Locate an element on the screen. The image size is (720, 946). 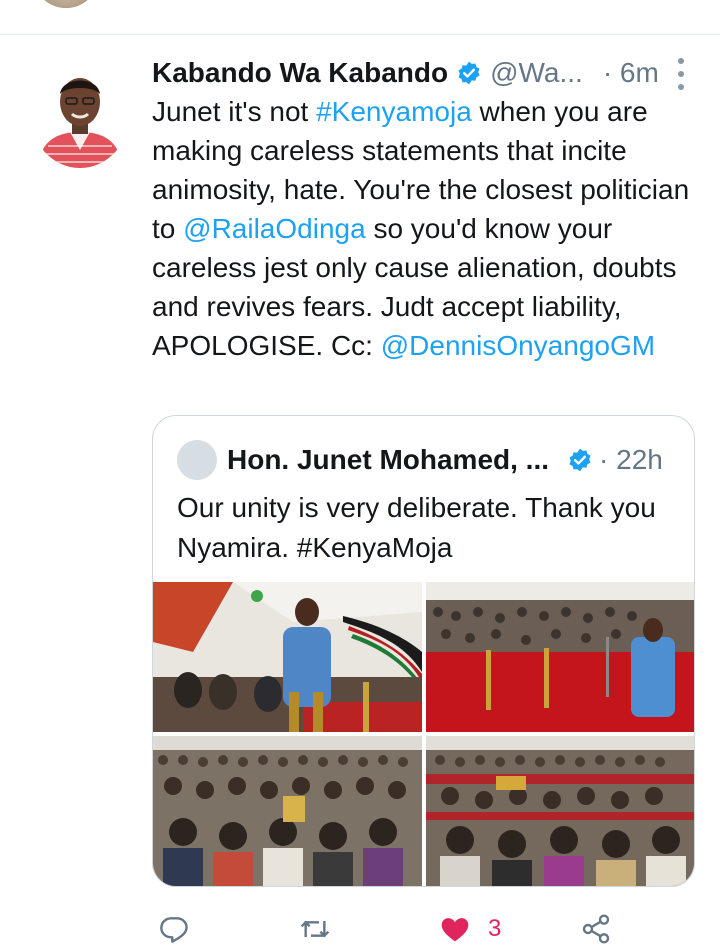
tweet-action-bar: 3 is located at coordinates (432, 926).